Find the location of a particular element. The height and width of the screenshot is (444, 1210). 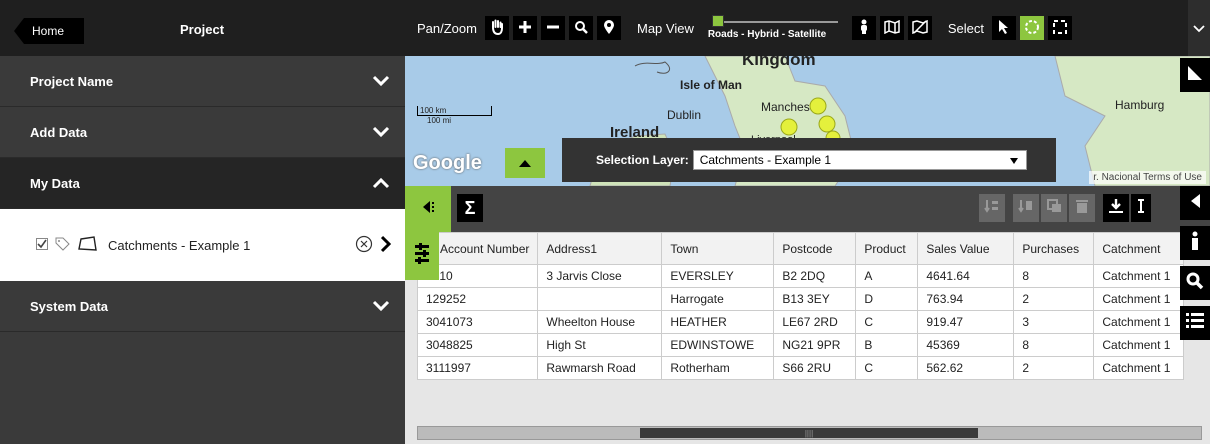

copy-icon is located at coordinates (1054, 208).